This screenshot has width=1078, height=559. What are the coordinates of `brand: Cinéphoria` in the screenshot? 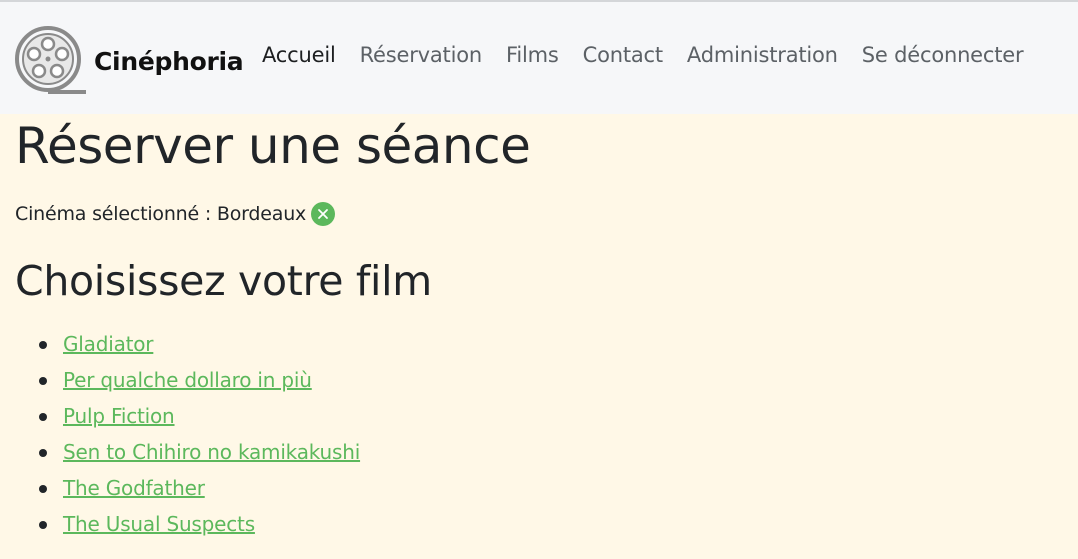 It's located at (129, 61).